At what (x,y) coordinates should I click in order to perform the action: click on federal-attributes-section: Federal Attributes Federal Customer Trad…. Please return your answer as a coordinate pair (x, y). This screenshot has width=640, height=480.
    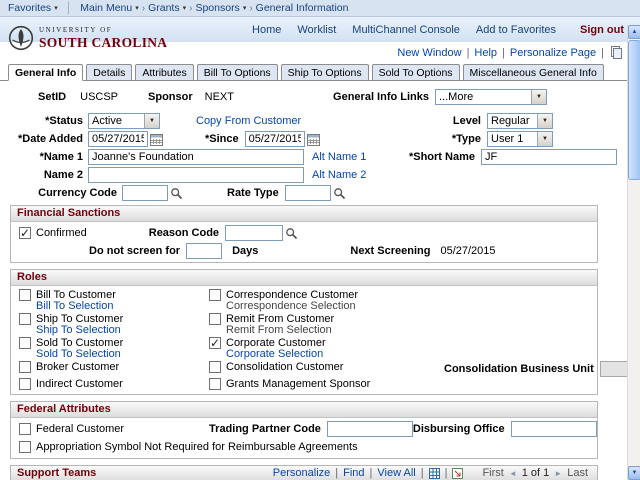
    Looking at the image, I should click on (304, 430).